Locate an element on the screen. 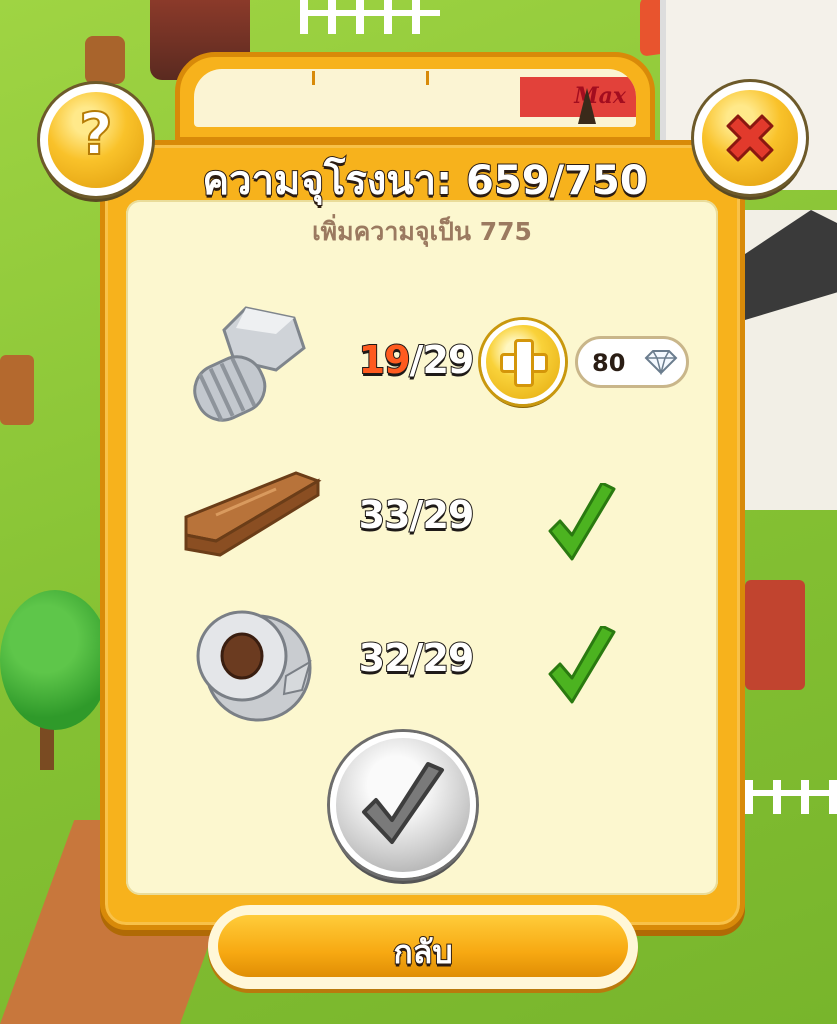 The width and height of the screenshot is (837, 1024). back-button: กลับ is located at coordinates (423, 947).